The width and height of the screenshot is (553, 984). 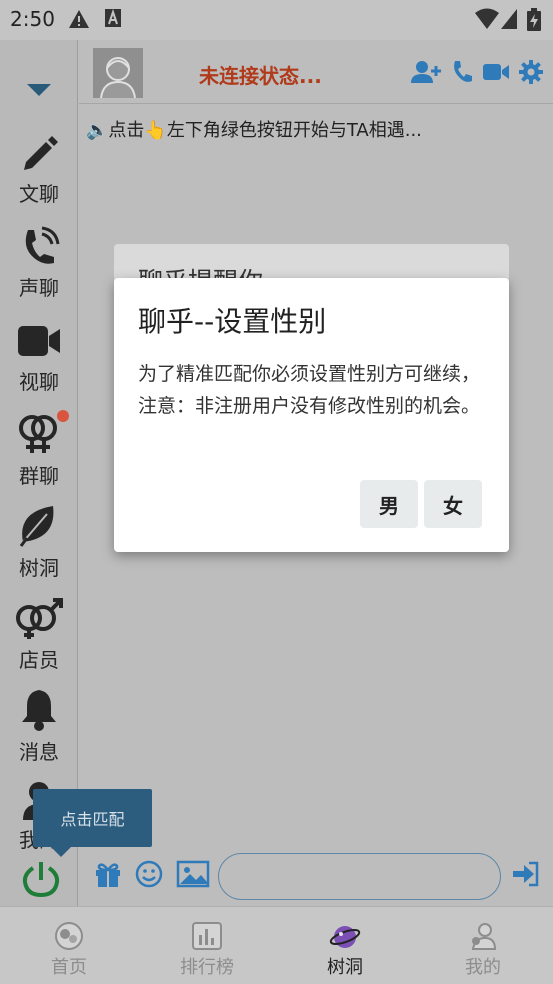 I want to click on avatar, so click(x=118, y=73).